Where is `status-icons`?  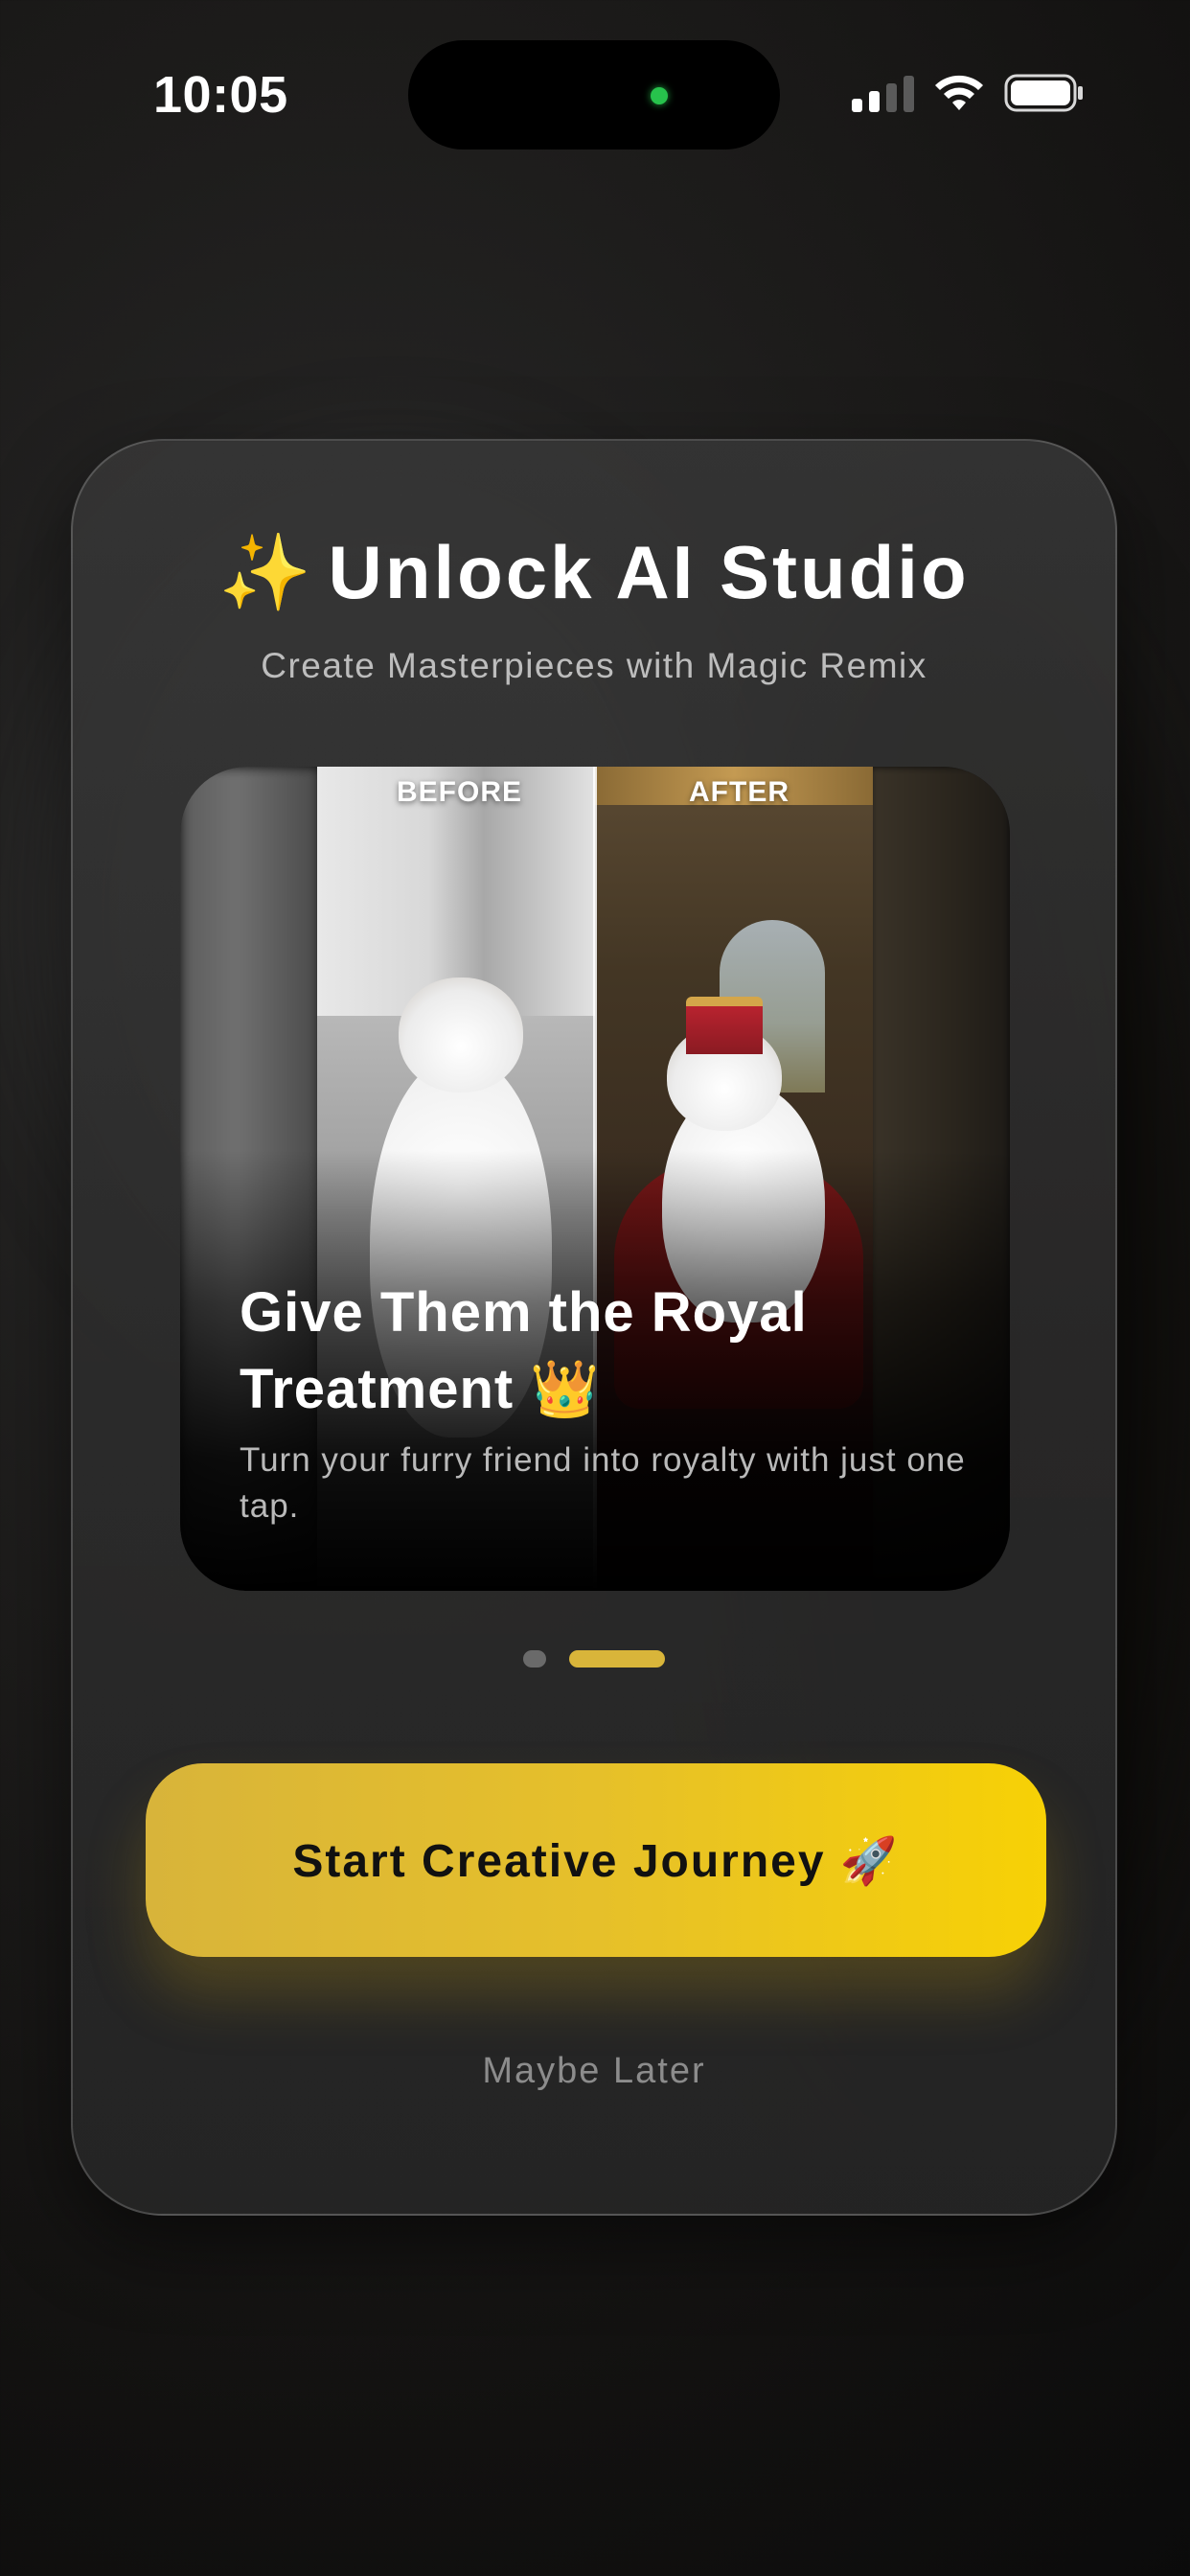 status-icons is located at coordinates (968, 93).